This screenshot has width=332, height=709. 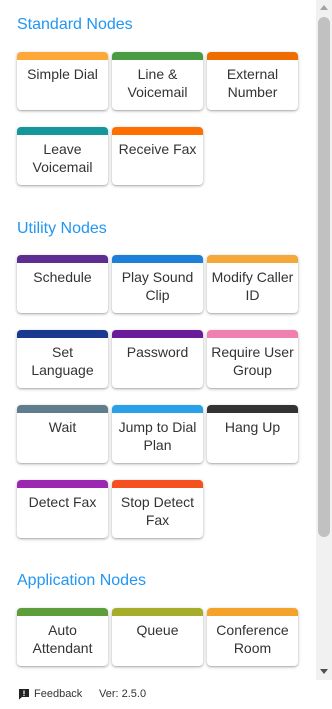 I want to click on node-receive-fax: Receive Fax, so click(x=157, y=156).